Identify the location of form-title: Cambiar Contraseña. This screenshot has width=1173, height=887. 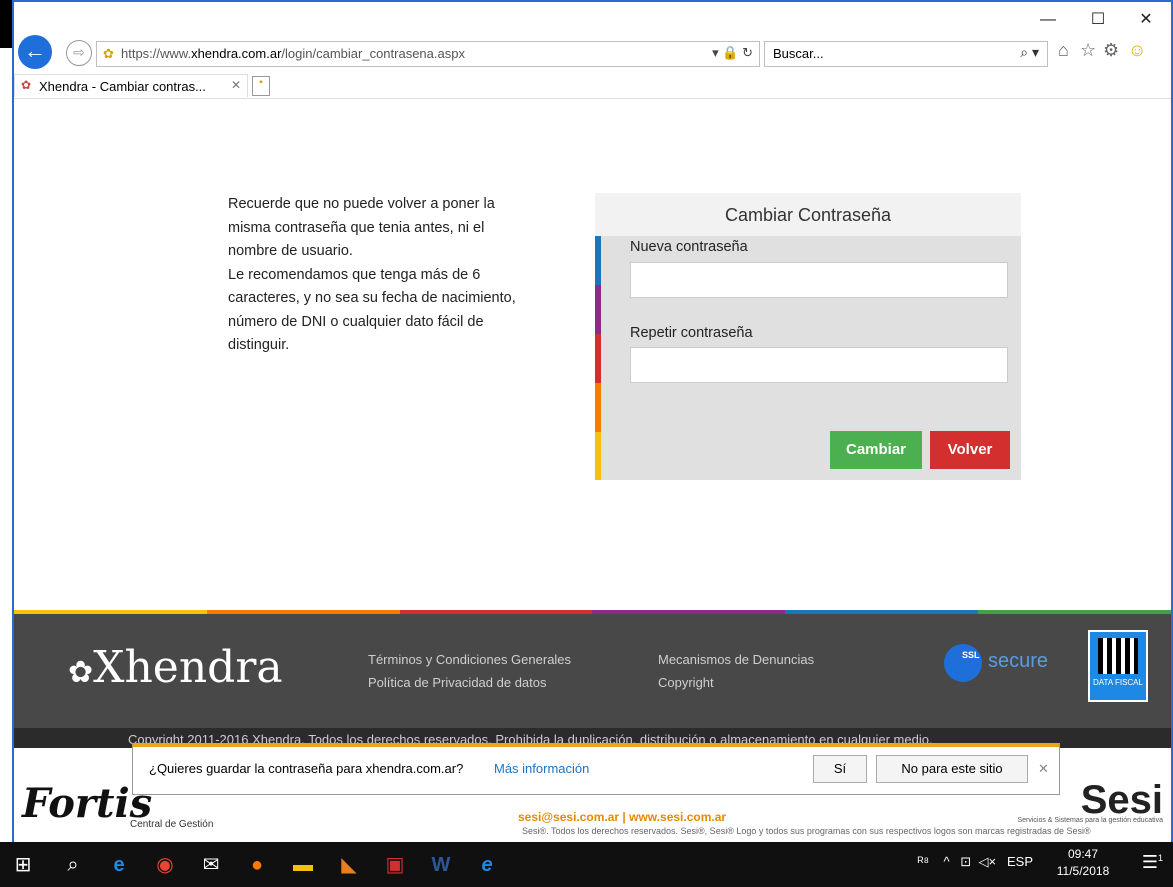
(808, 215).